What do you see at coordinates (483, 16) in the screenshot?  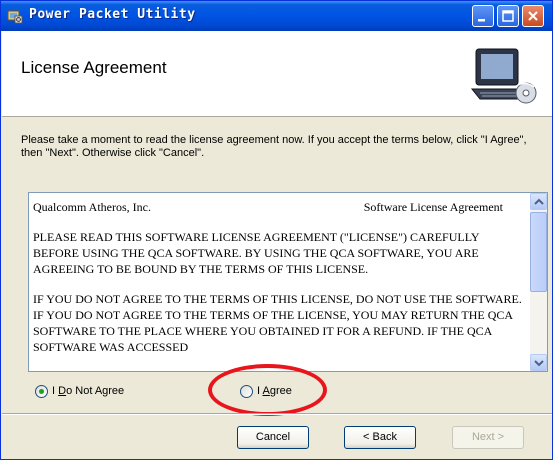 I see `minimize-button` at bounding box center [483, 16].